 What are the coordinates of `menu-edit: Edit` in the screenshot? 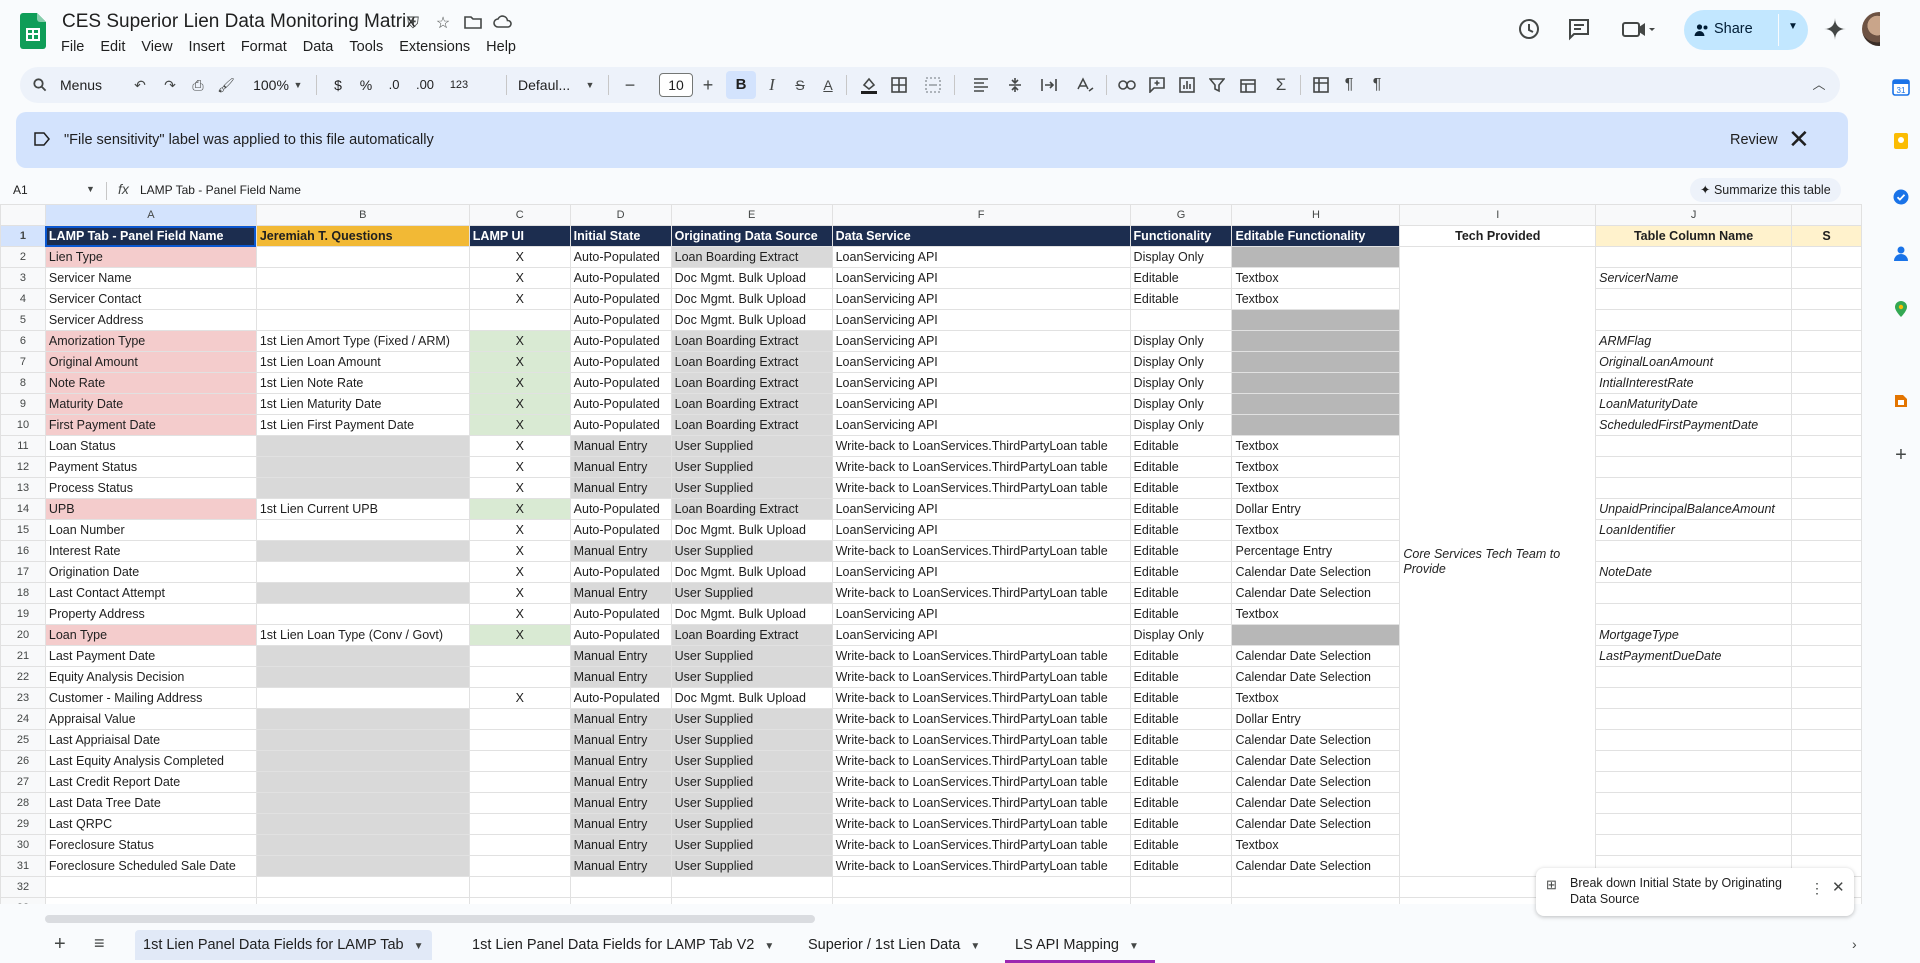 It's located at (112, 47).